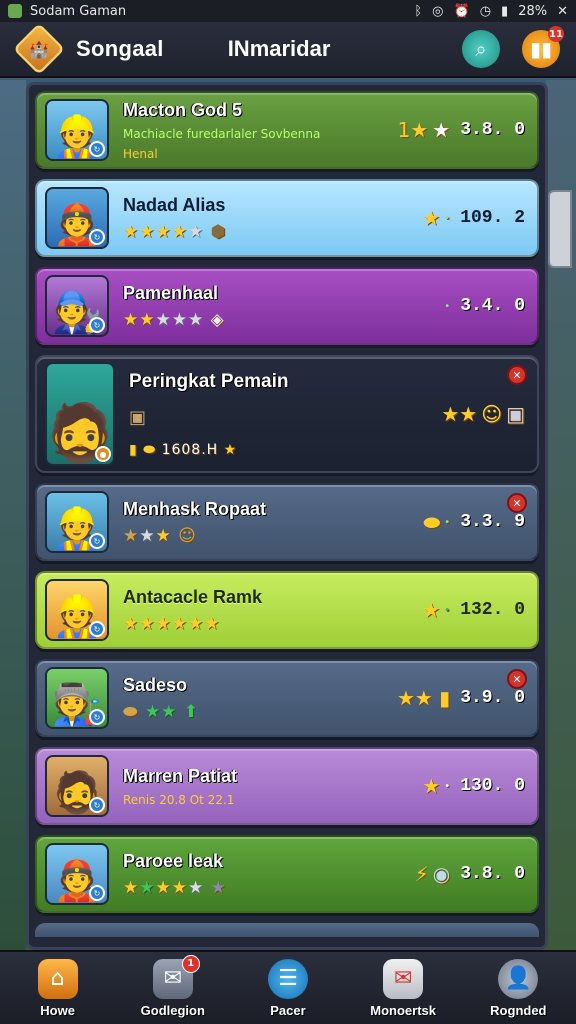  What do you see at coordinates (287, 522) in the screenshot?
I see `leaderboard-row: 👷 ↻ Menhask Ropaat ★★★ ☺ ⬬ • 3.3. 9 ✕` at bounding box center [287, 522].